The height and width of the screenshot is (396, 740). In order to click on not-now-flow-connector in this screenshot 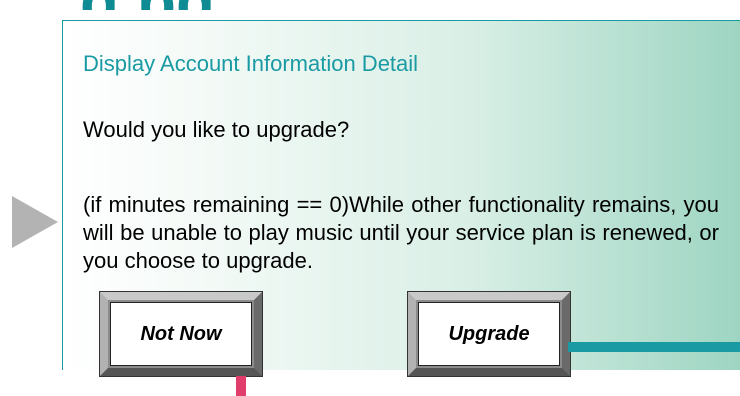, I will do `click(241, 386)`.